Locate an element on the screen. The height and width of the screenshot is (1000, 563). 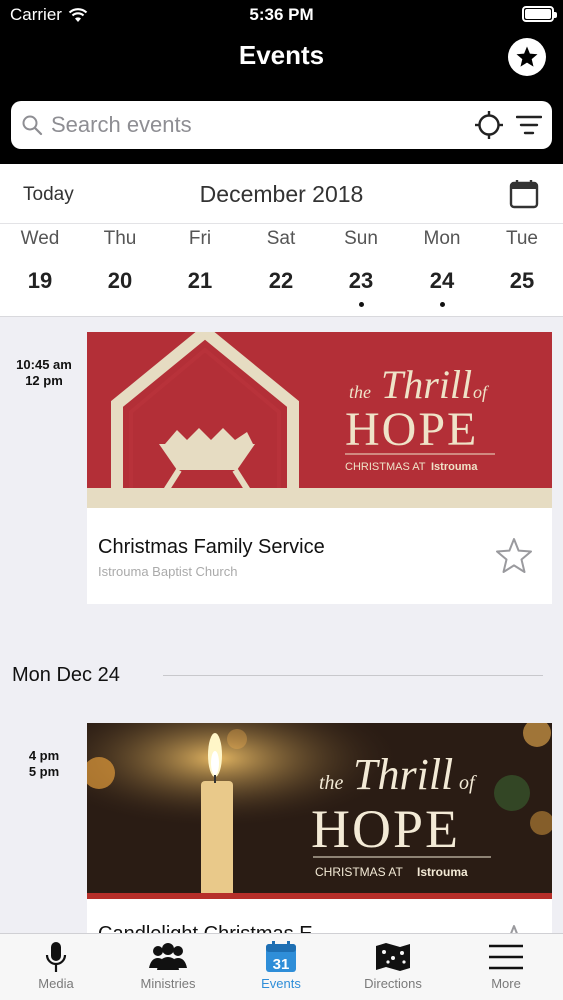
favorites-button is located at coordinates (527, 57).